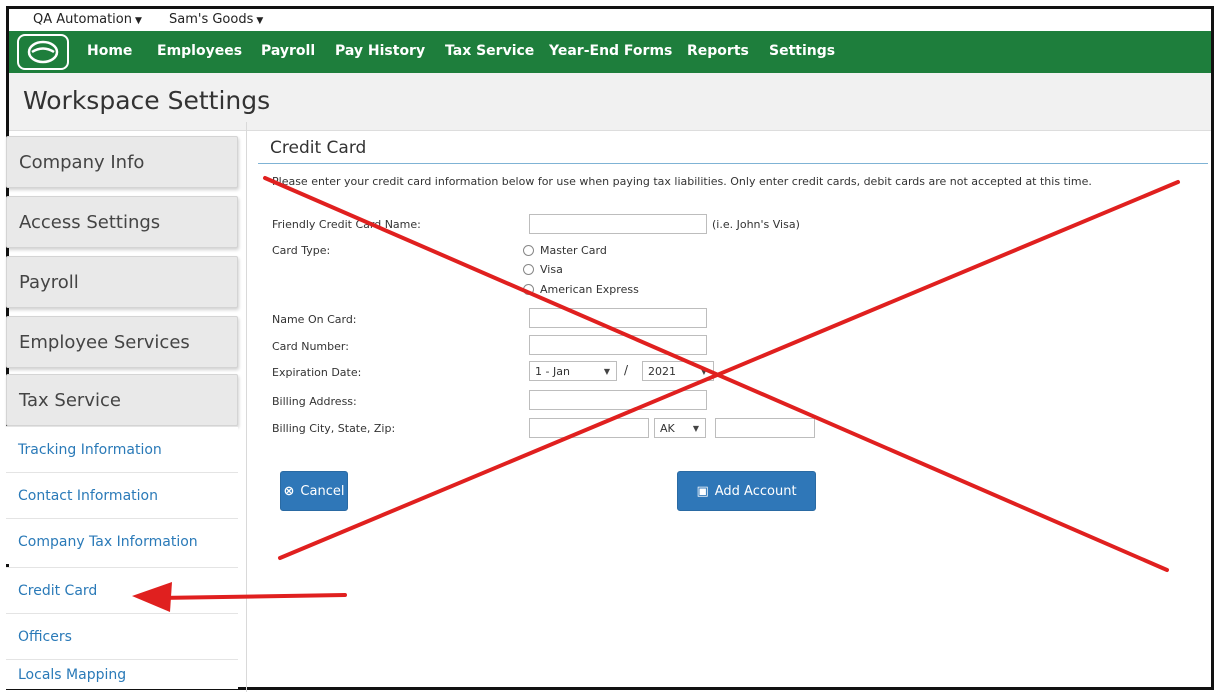  I want to click on save-icon: ▣, so click(702, 491).